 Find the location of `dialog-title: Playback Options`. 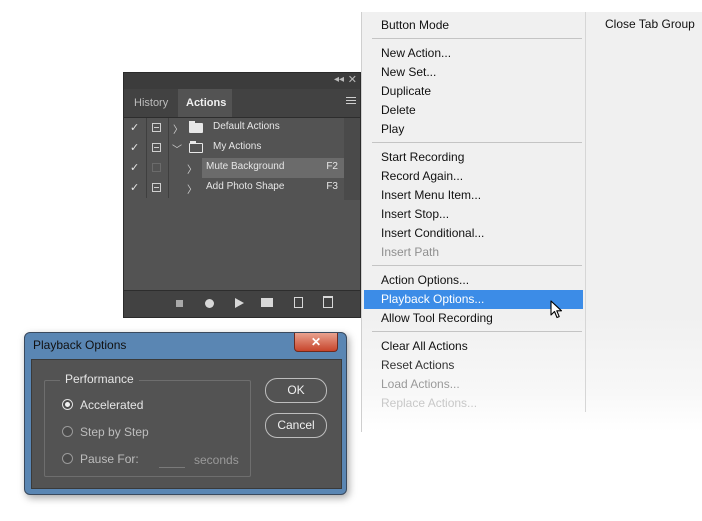

dialog-title: Playback Options is located at coordinates (80, 345).